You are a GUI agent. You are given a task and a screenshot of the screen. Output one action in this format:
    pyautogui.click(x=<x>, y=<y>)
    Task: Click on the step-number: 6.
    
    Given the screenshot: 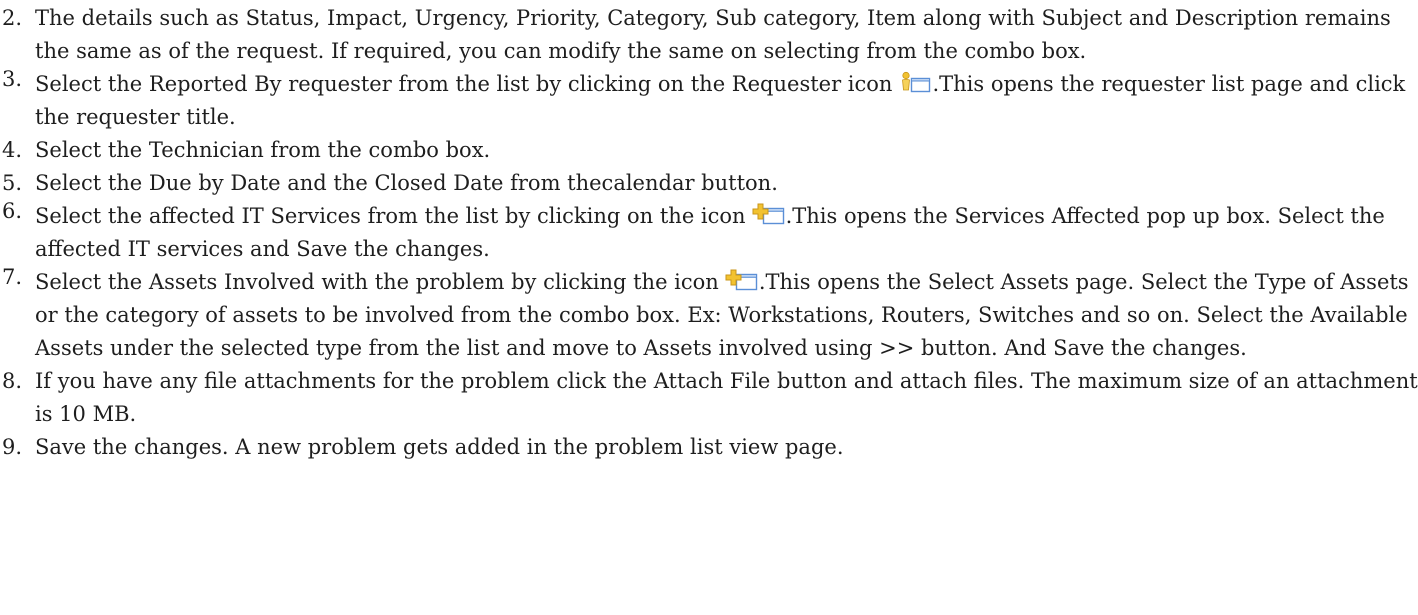 What is the action you would take?
    pyautogui.click(x=12, y=211)
    